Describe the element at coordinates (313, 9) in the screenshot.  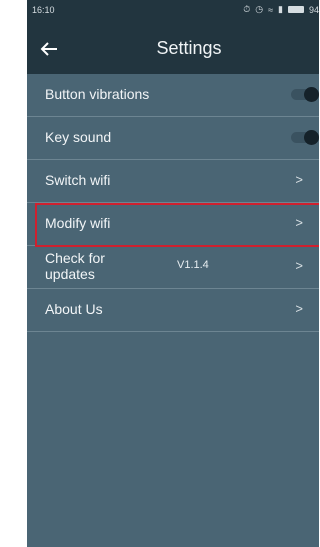
I see `battery-level: 94` at that location.